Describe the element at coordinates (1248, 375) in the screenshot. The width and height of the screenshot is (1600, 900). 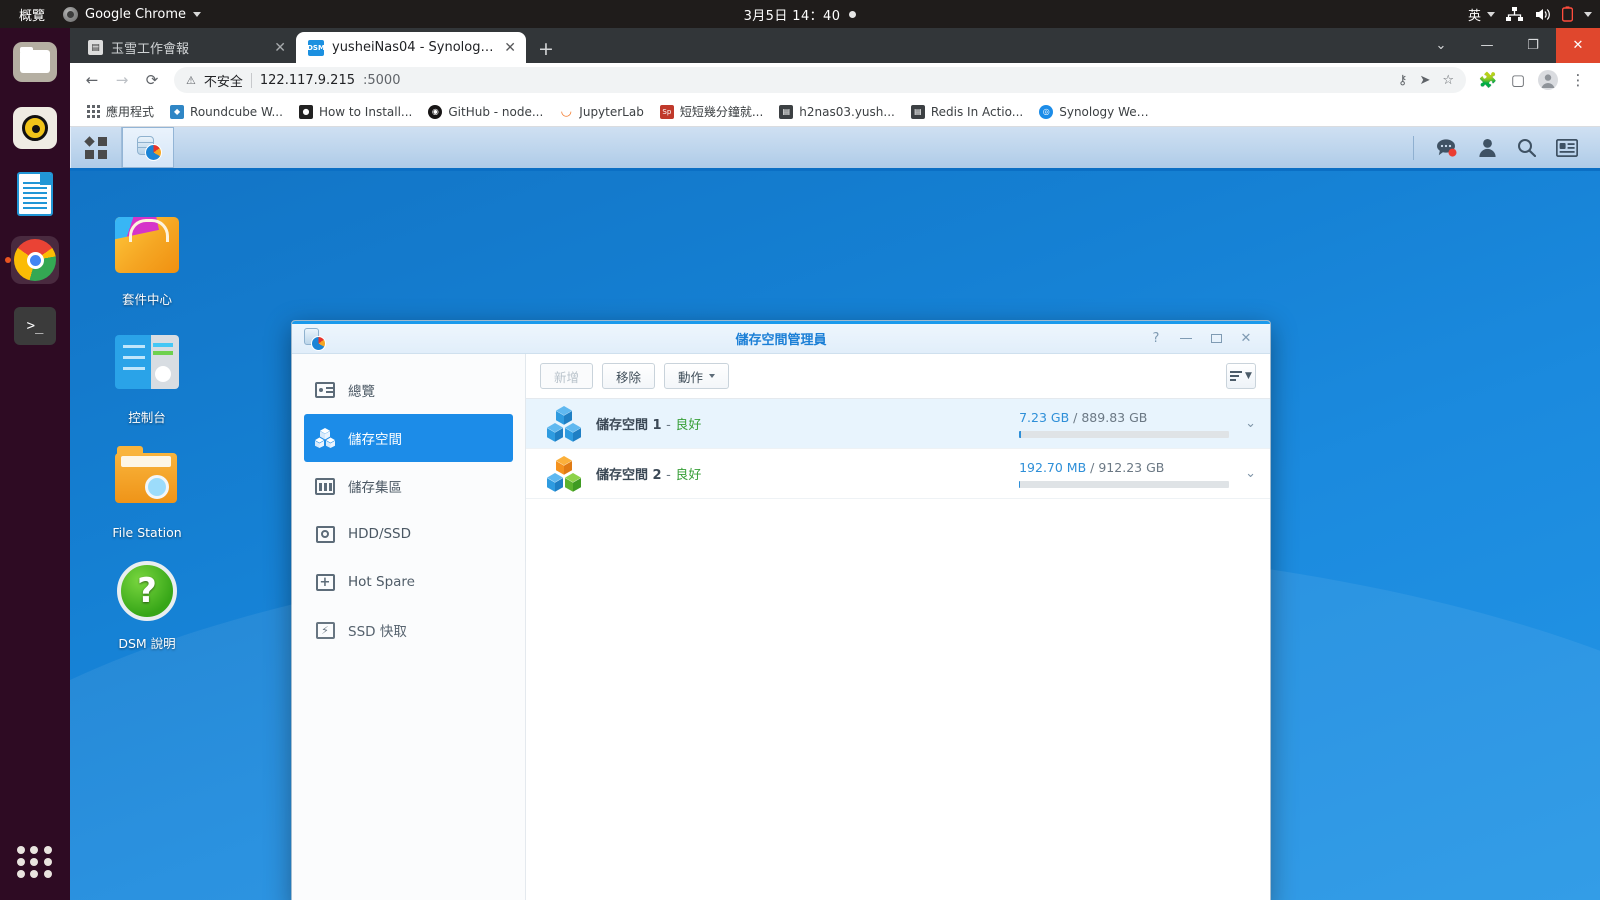
I see `sort-arrow-icon: ▼` at that location.